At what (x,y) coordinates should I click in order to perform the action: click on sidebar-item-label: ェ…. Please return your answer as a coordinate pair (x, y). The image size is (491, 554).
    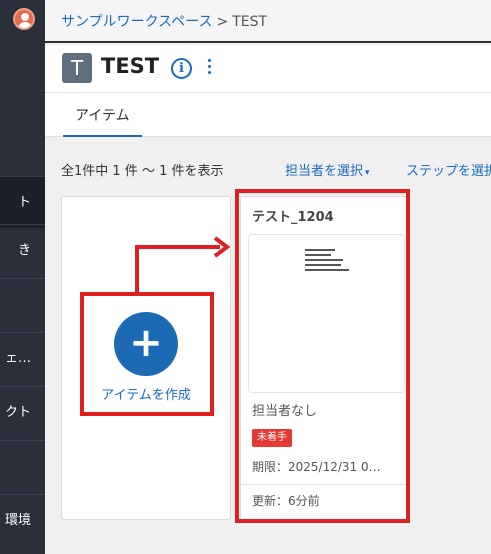
    Looking at the image, I should click on (17, 358).